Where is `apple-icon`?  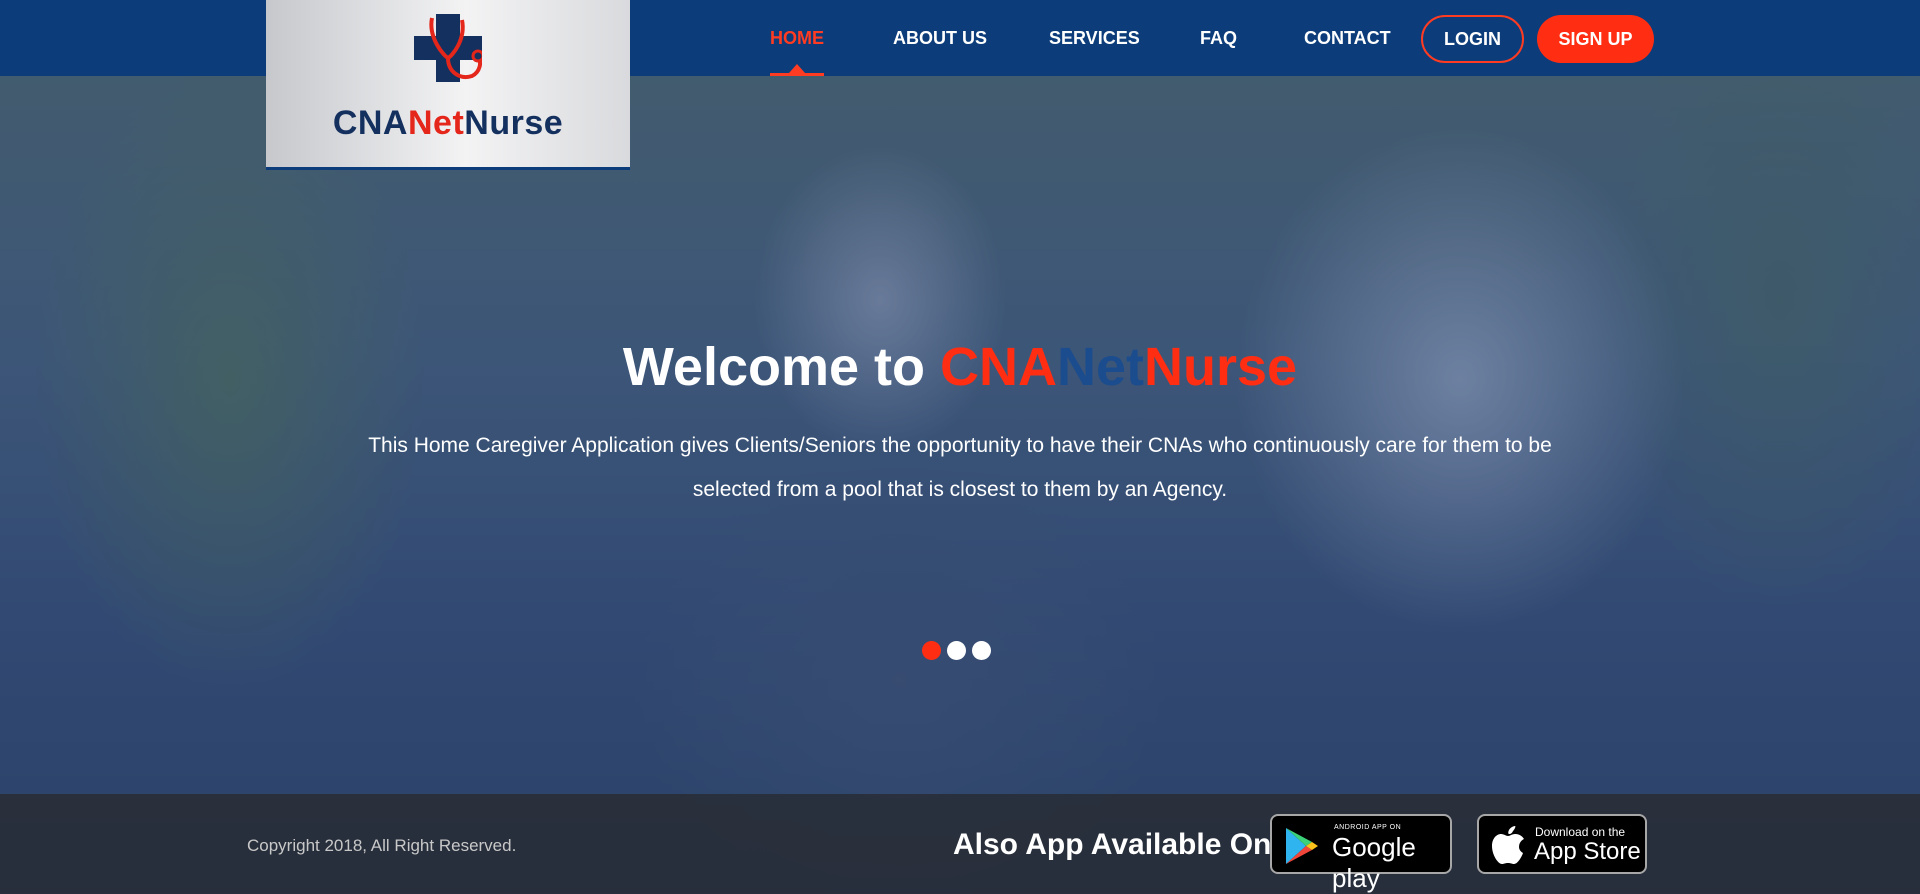
apple-icon is located at coordinates (1508, 845).